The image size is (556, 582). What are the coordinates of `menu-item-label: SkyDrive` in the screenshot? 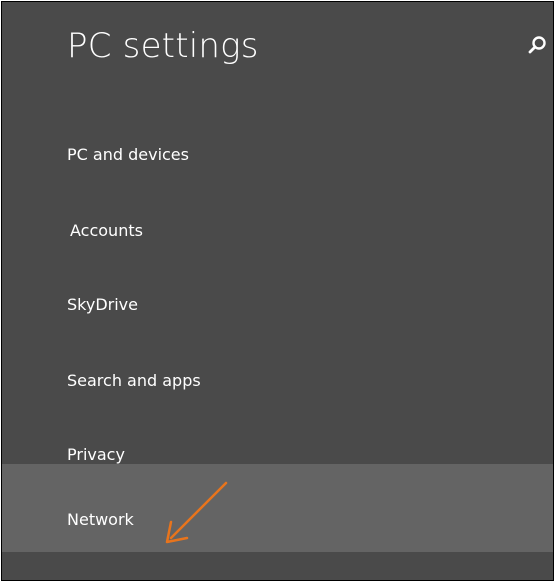 It's located at (102, 304).